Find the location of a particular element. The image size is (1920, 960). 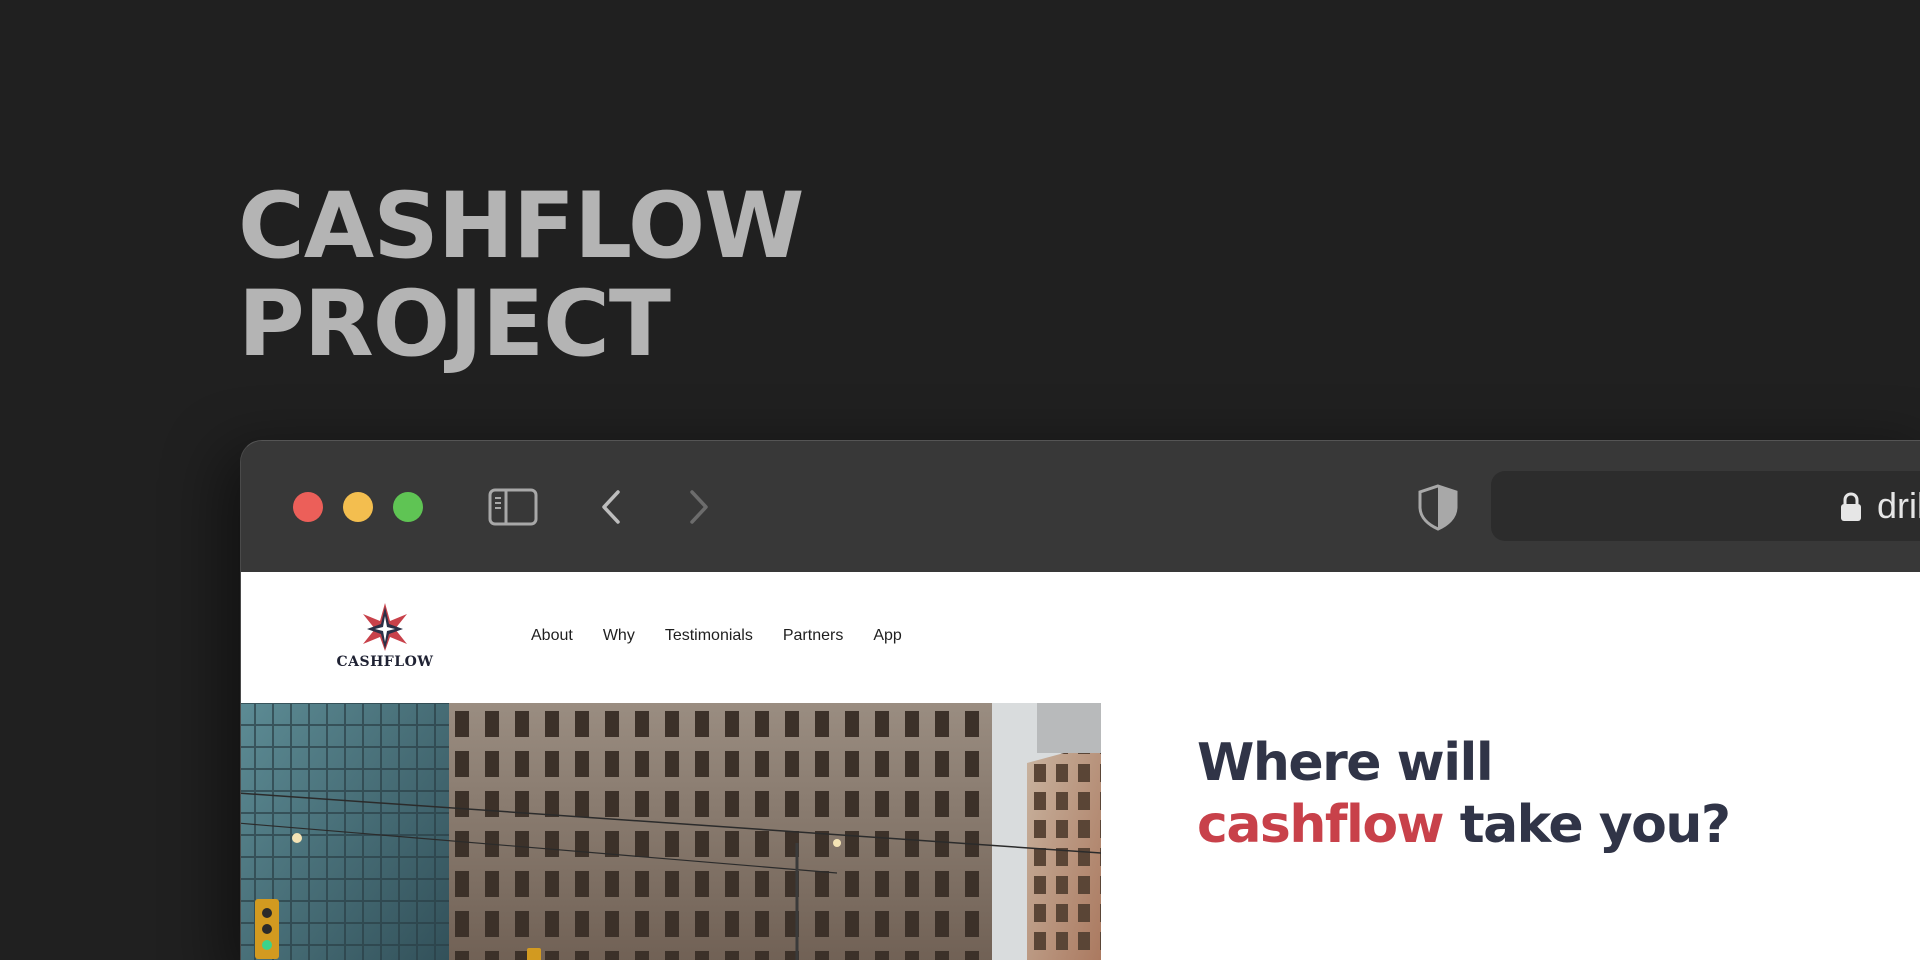

shield-icon is located at coordinates (1438, 507).